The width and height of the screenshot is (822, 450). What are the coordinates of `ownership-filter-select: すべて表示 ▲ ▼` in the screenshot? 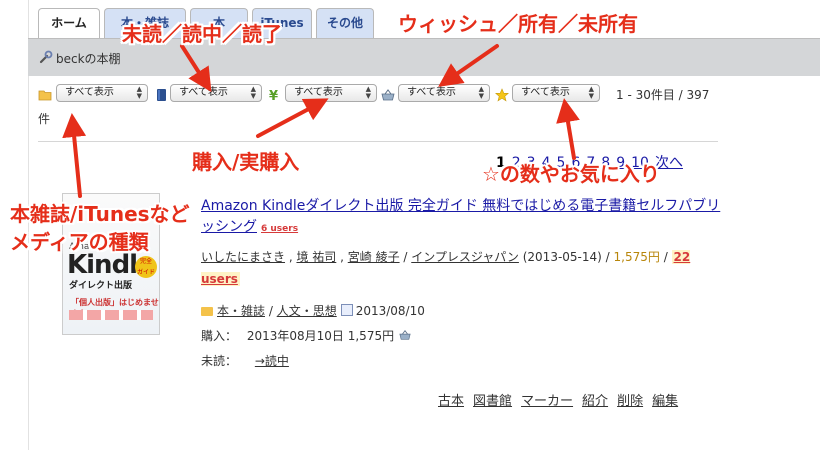 It's located at (444, 93).